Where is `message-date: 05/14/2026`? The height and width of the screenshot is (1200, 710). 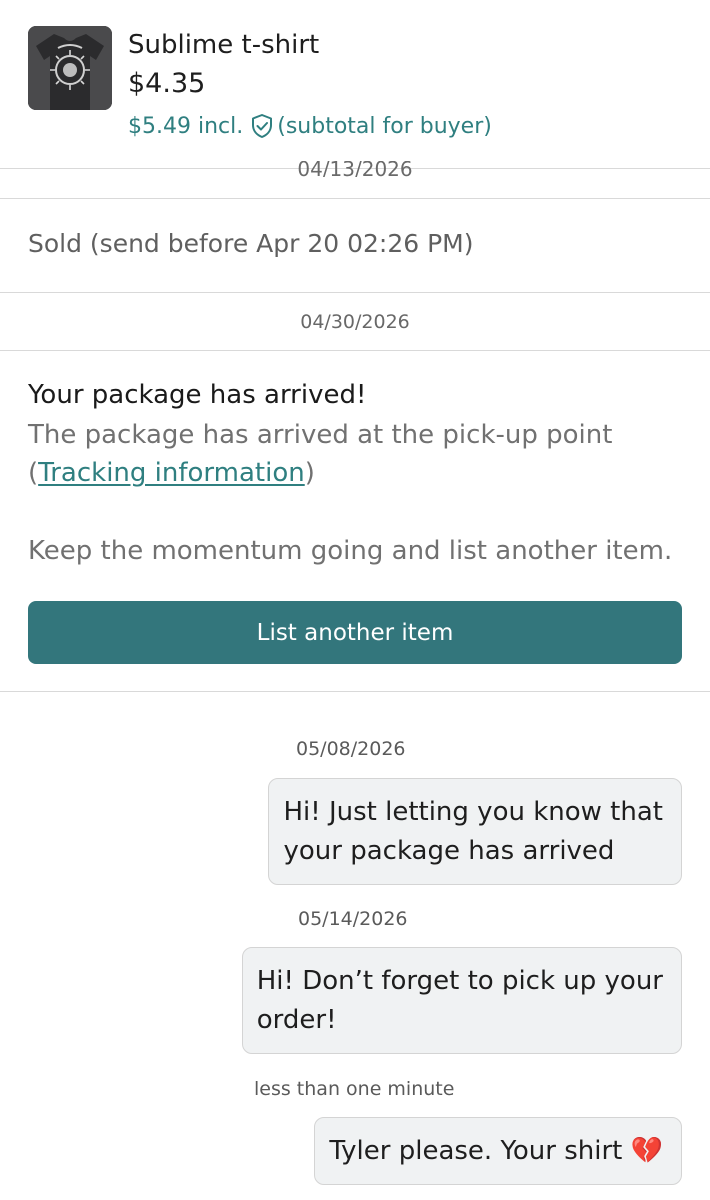 message-date: 05/14/2026 is located at coordinates (353, 919).